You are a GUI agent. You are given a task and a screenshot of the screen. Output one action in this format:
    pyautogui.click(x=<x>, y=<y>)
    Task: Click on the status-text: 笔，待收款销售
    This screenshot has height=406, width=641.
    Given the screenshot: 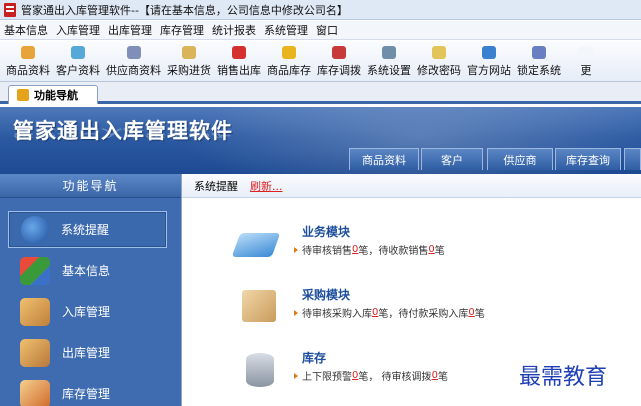 What is the action you would take?
    pyautogui.click(x=393, y=251)
    